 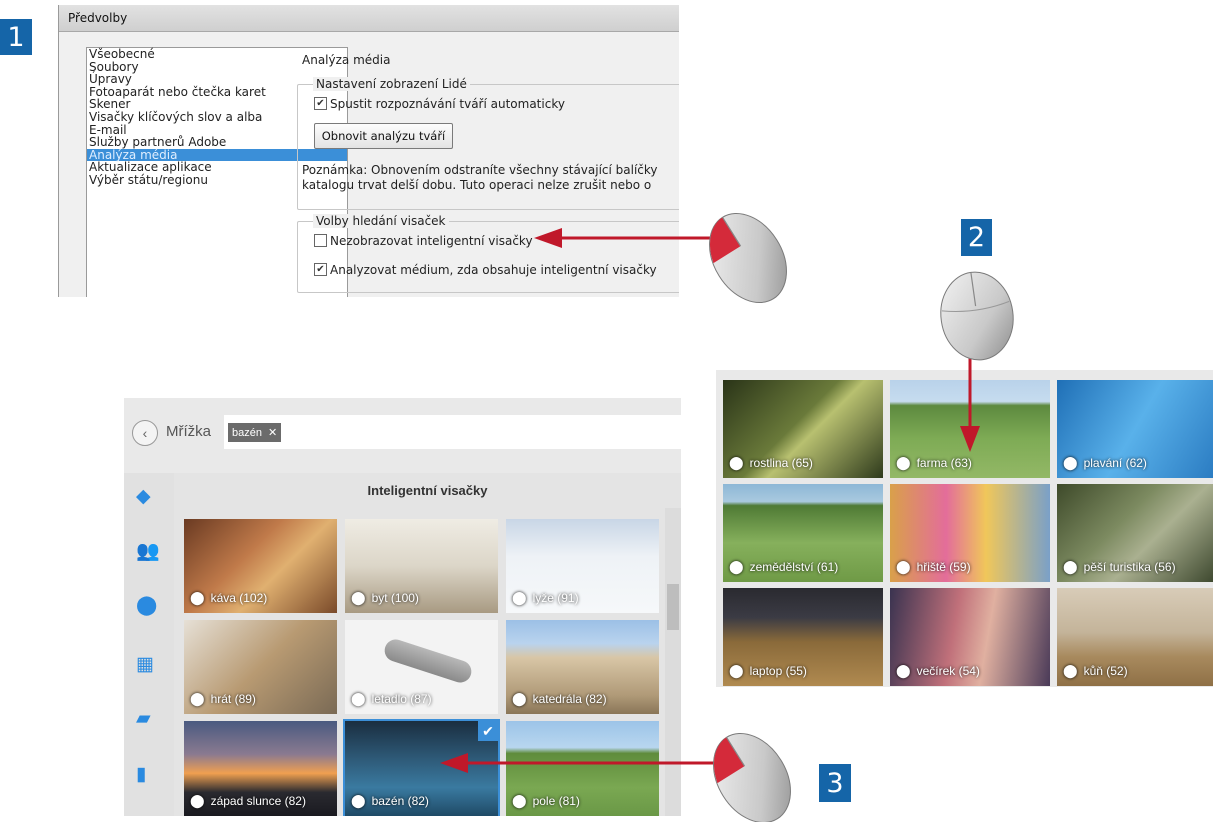 I want to click on smart-tag-label: zemědělství (61), so click(x=794, y=567).